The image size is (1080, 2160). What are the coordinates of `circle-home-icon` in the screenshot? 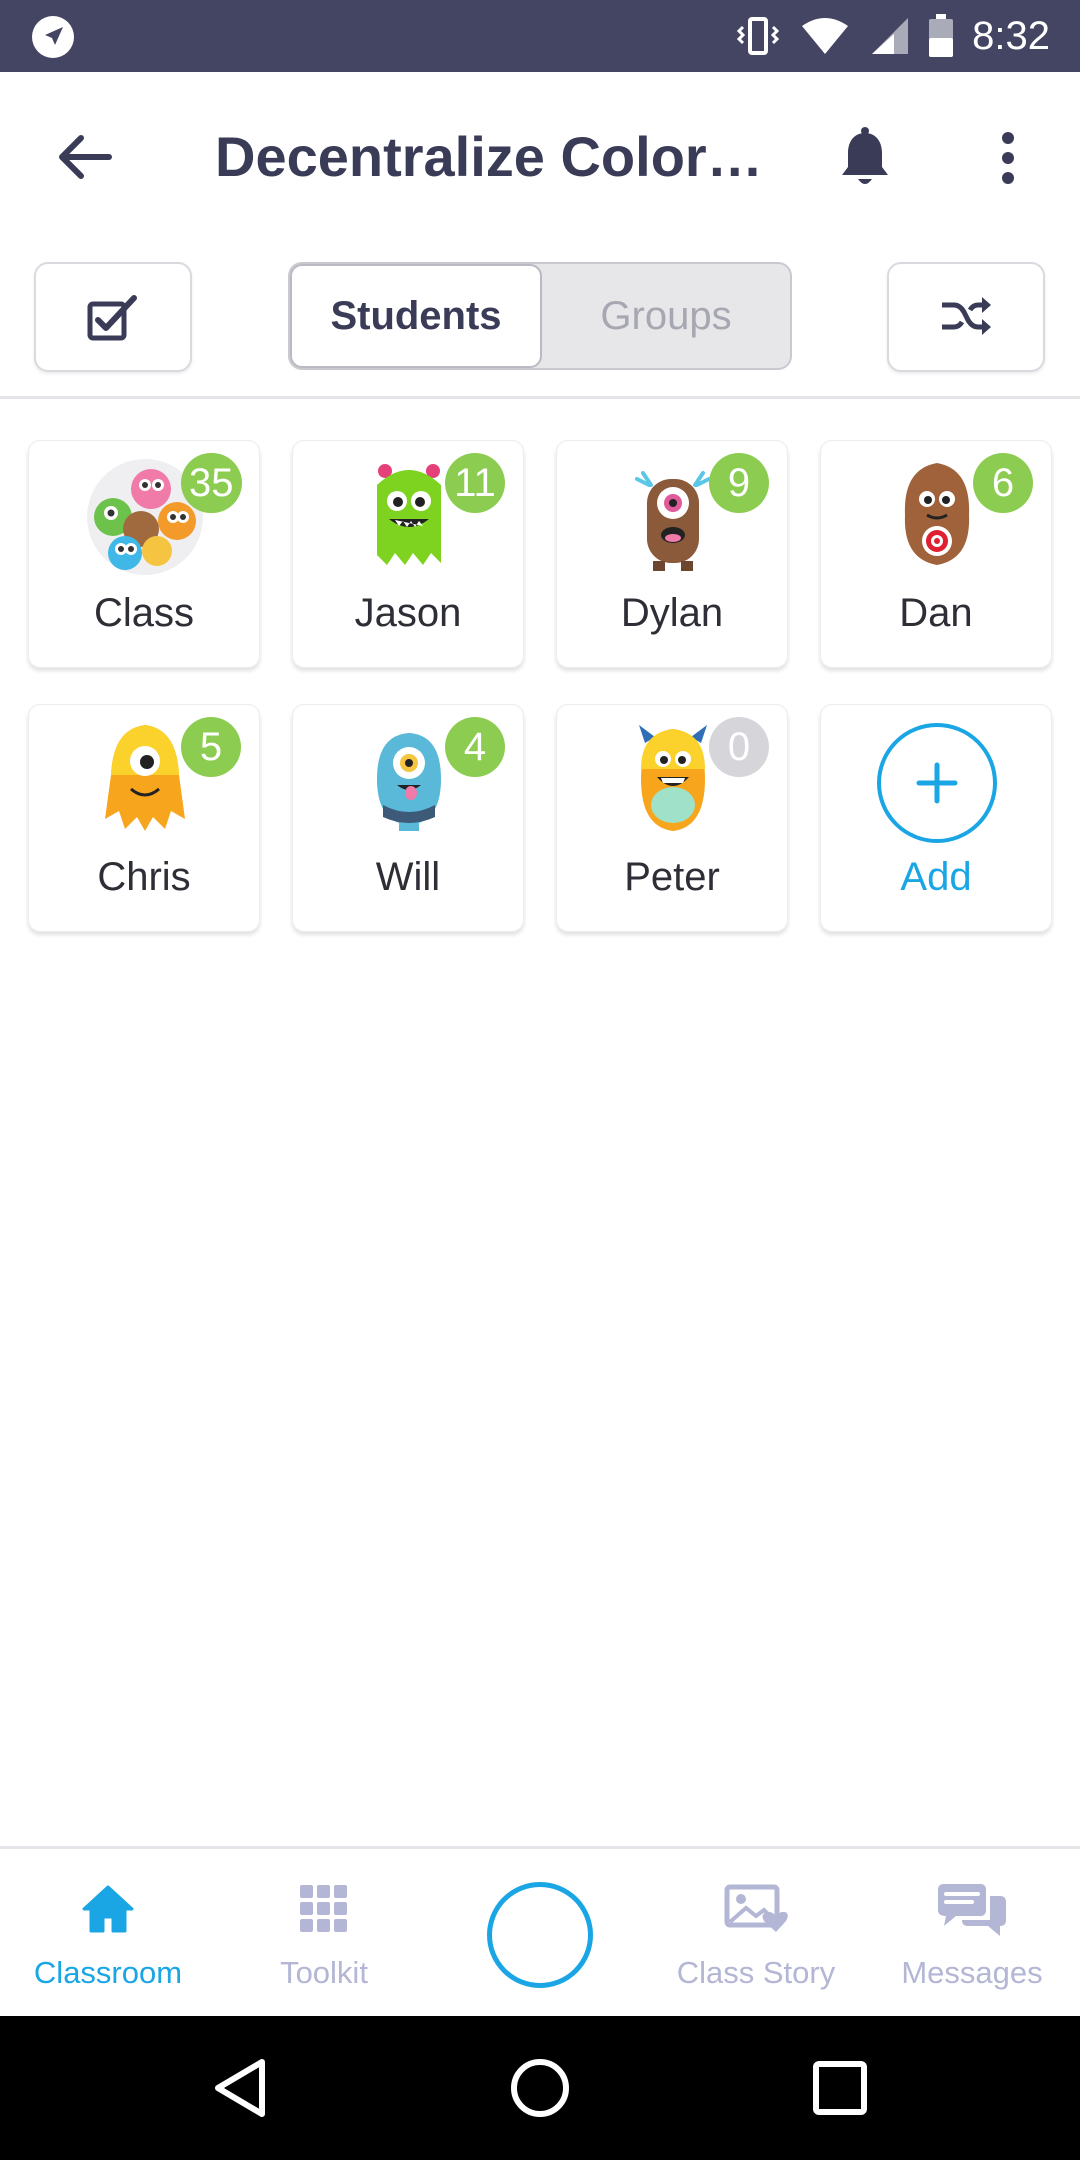 It's located at (540, 2088).